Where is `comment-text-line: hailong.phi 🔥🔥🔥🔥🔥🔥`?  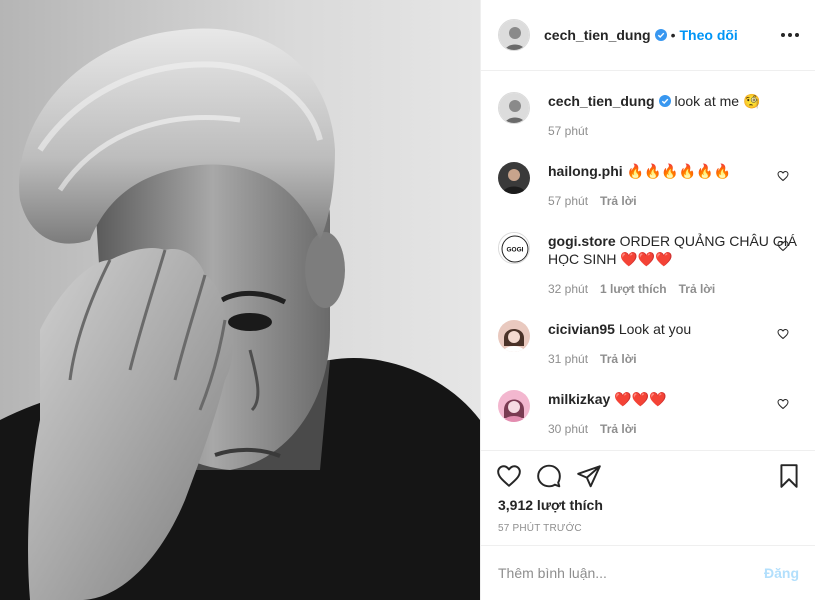
comment-text-line: hailong.phi 🔥🔥🔥🔥🔥🔥 is located at coordinates (675, 171).